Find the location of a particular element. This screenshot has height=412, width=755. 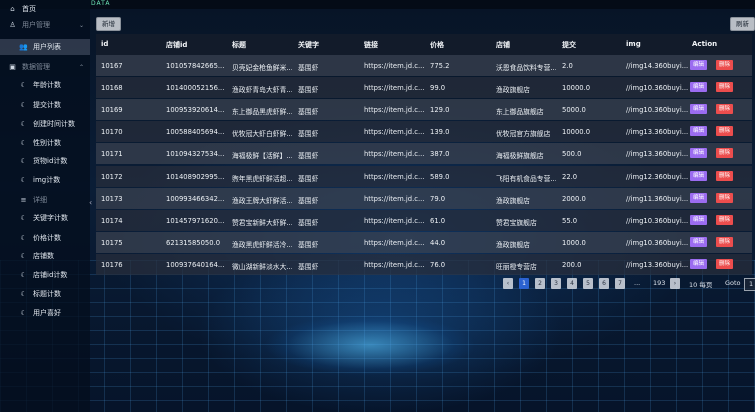

prev-page-button: ‹ is located at coordinates (508, 283).